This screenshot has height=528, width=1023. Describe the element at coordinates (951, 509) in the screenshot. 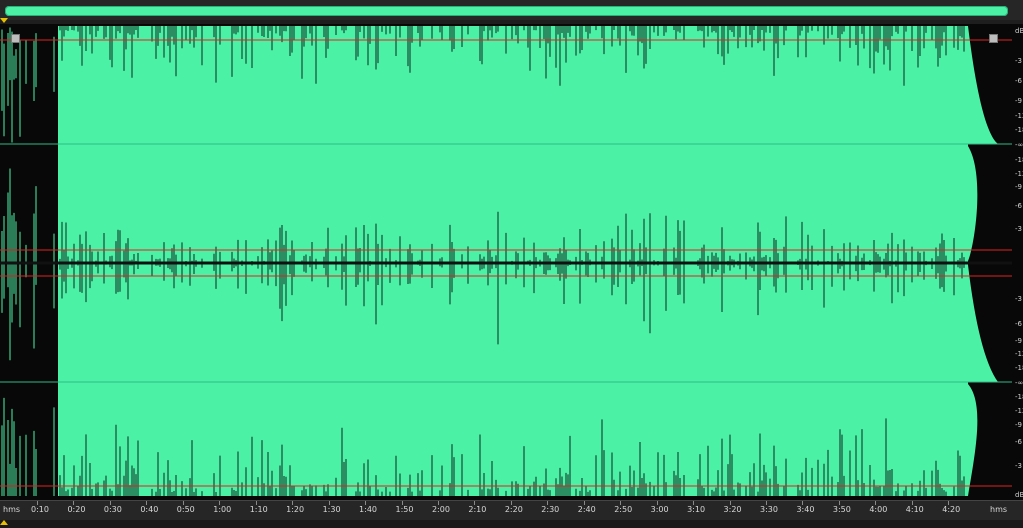

I see `ruler-tick-label: 4:20` at that location.